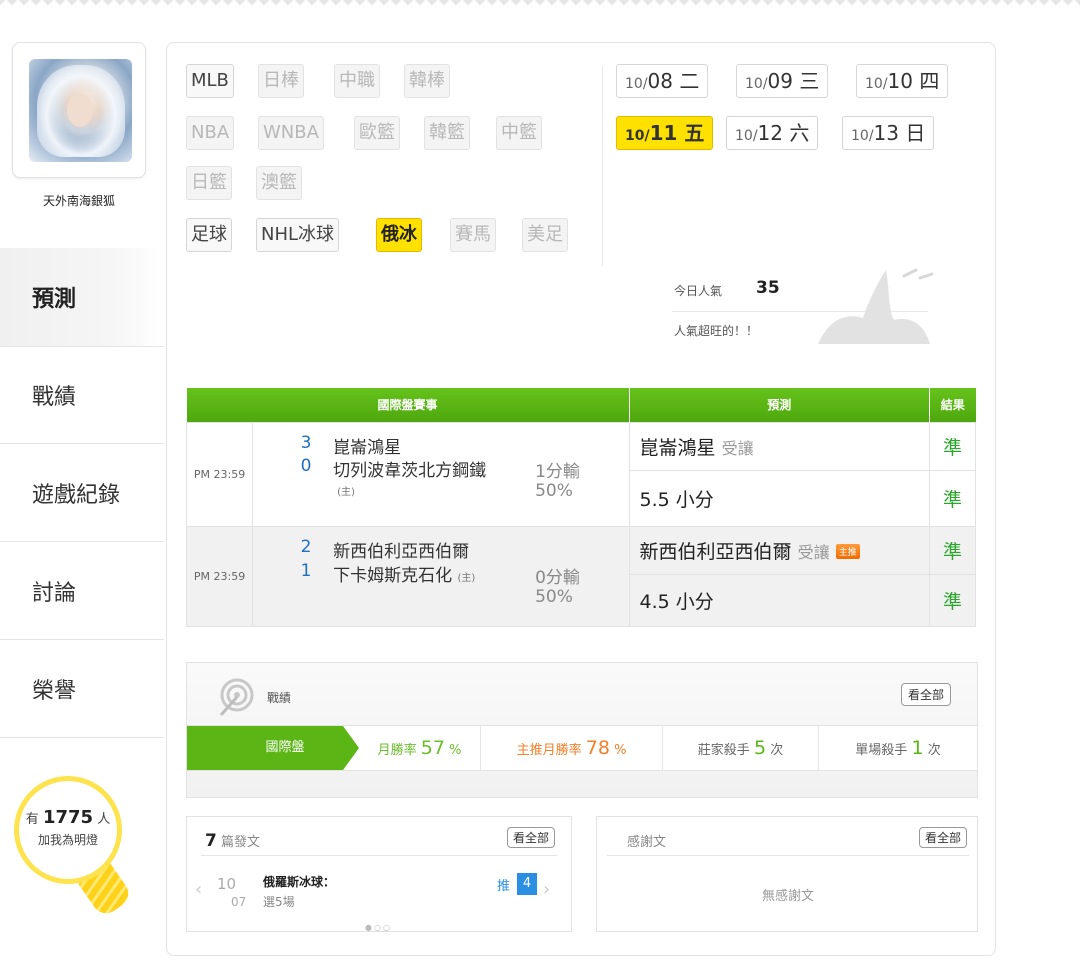  What do you see at coordinates (306, 570) in the screenshot?
I see `home-score: 1` at bounding box center [306, 570].